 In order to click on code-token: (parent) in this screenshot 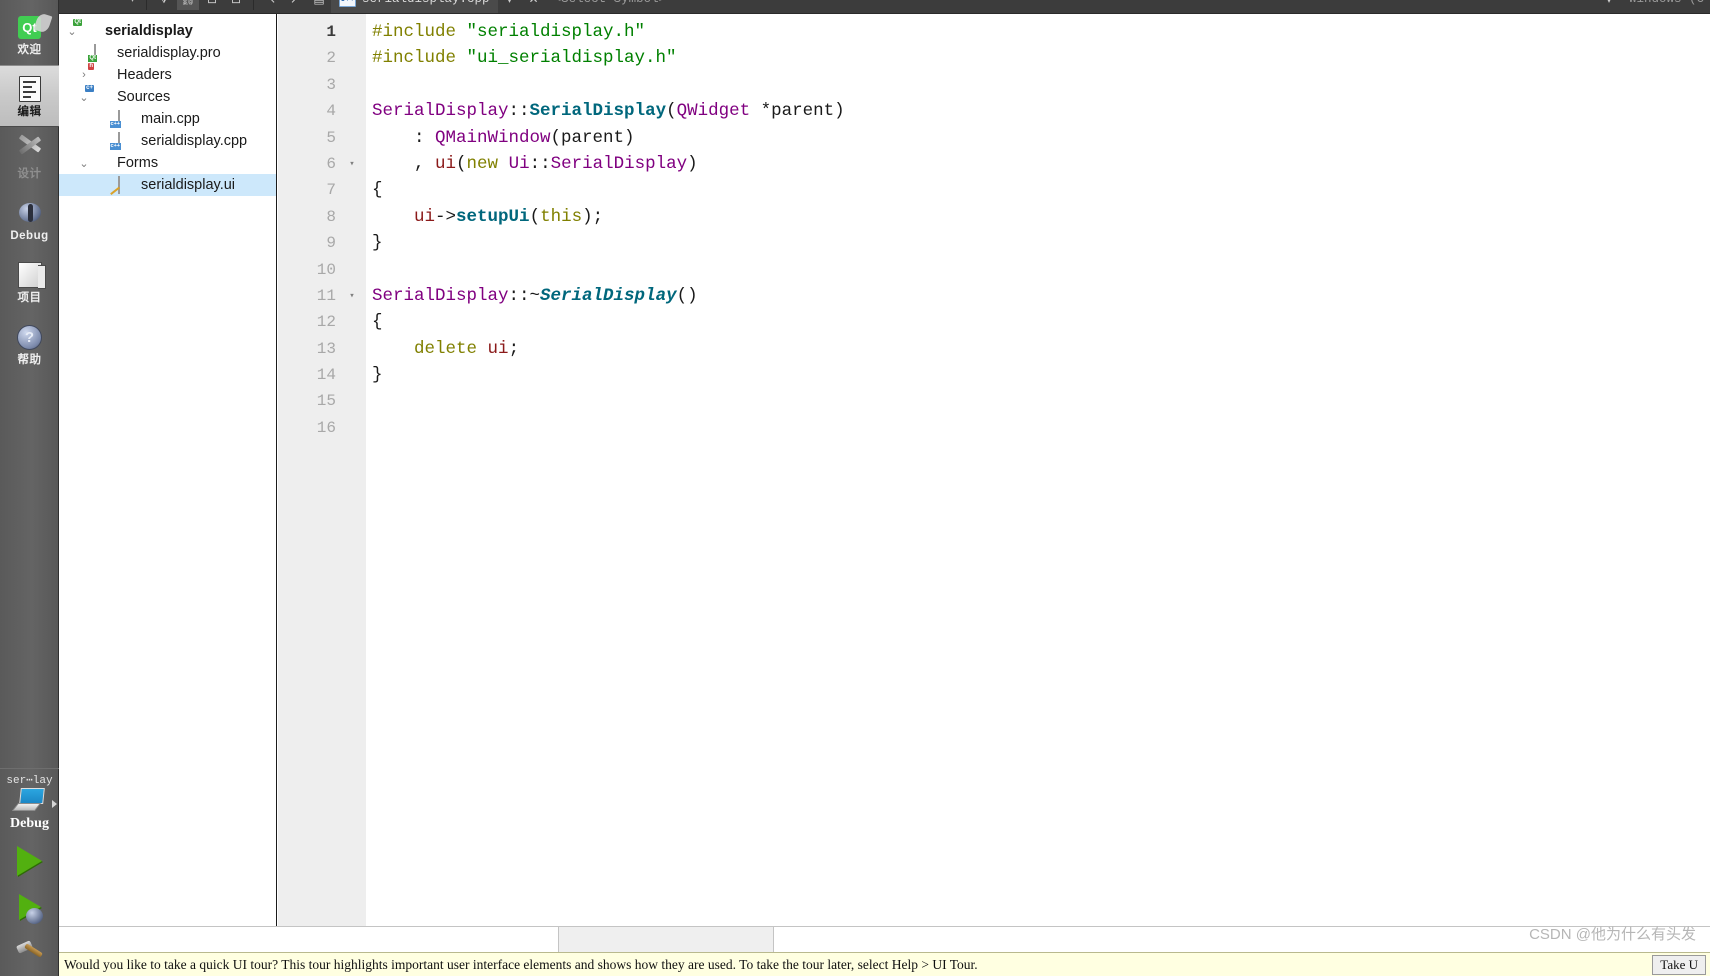, I will do `click(592, 137)`.